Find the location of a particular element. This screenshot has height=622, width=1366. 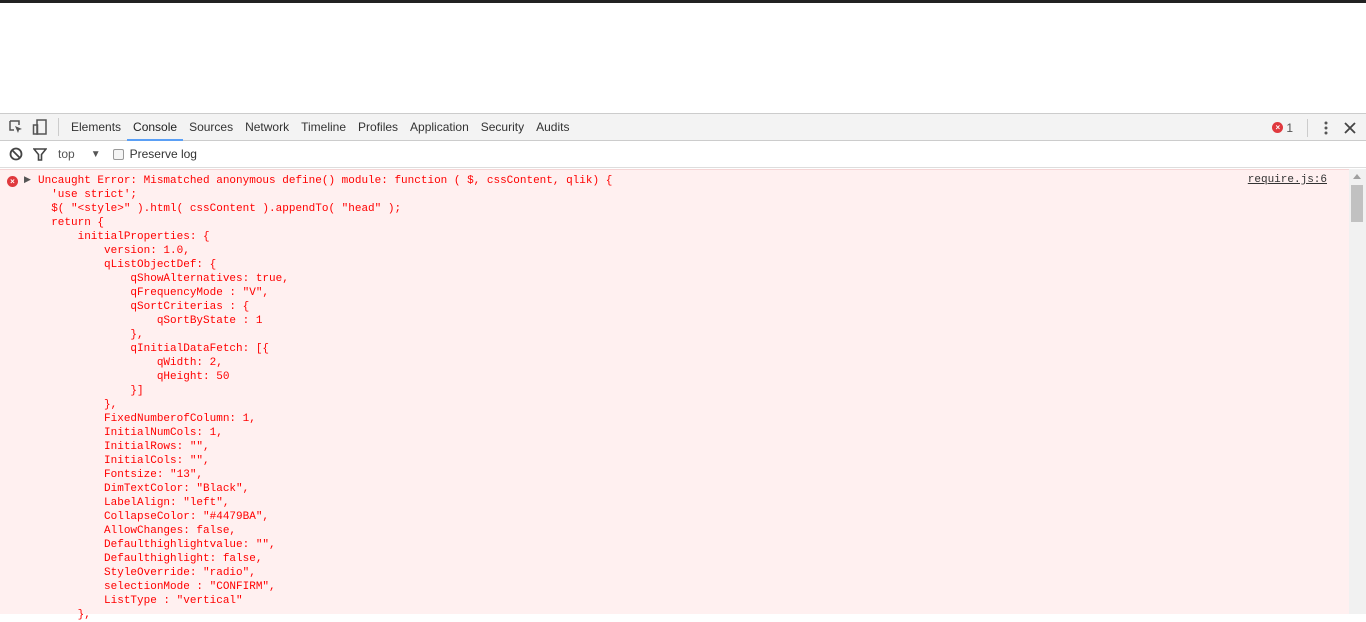

code-line: return { is located at coordinates (71, 223).